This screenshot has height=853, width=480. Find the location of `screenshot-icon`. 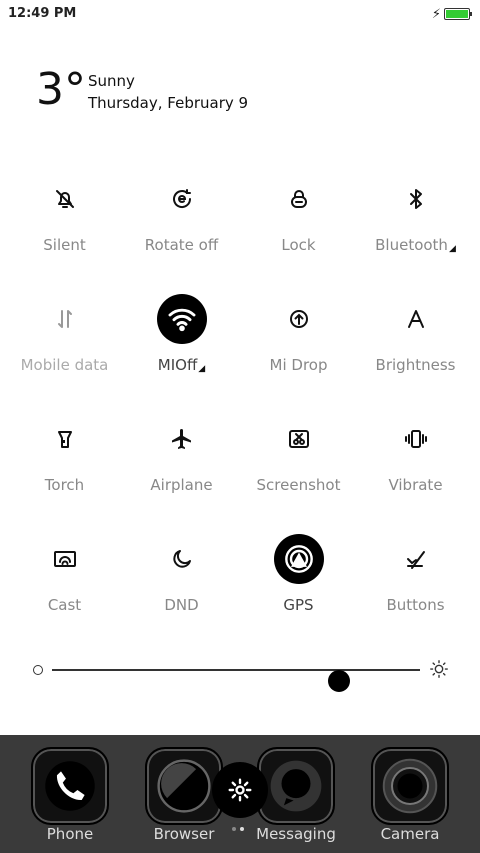

screenshot-icon is located at coordinates (299, 439).